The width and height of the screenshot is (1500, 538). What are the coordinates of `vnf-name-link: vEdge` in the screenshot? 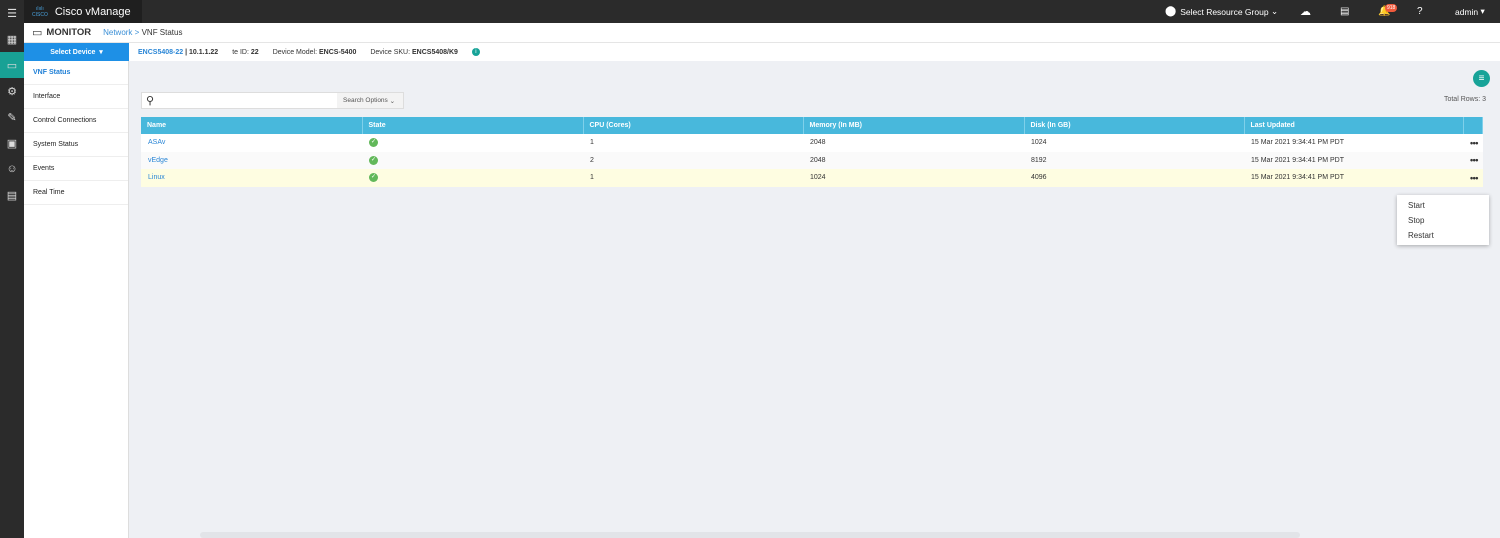 It's located at (251, 160).